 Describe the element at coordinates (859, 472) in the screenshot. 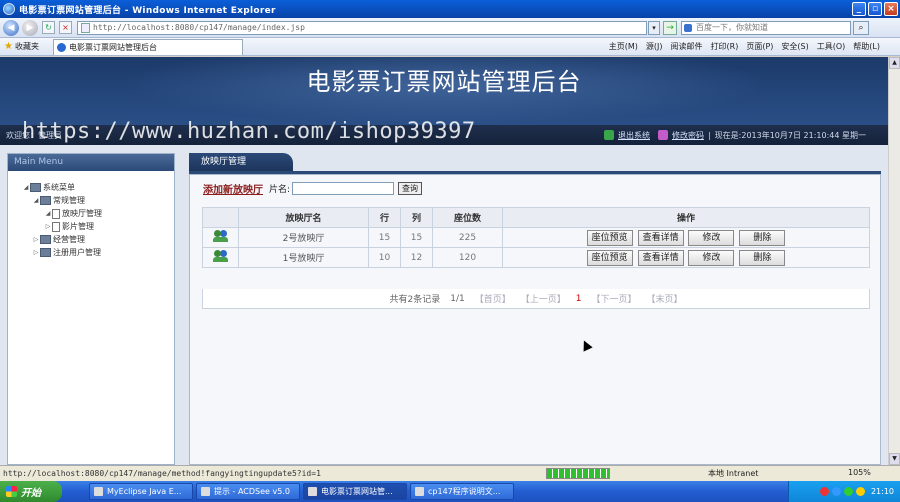

I see `zoom-level: 105%` at that location.